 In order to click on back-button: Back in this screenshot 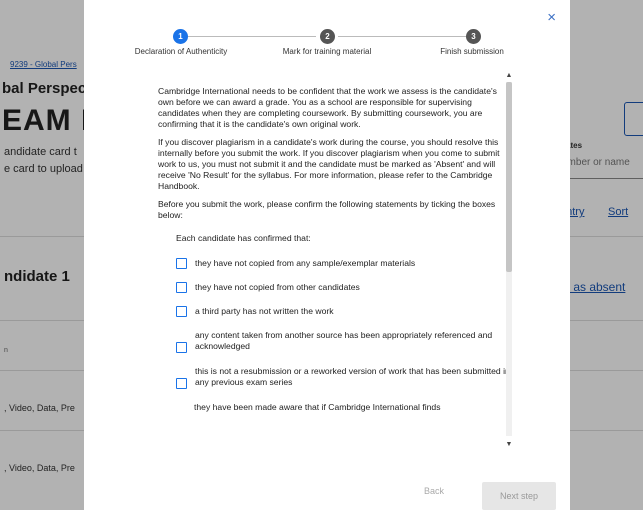, I will do `click(434, 491)`.